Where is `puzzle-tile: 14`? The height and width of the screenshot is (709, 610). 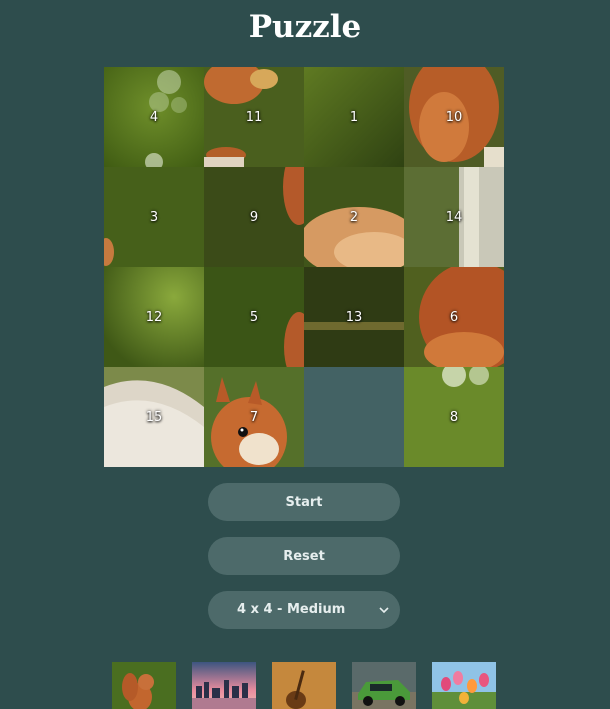 puzzle-tile: 14 is located at coordinates (454, 217).